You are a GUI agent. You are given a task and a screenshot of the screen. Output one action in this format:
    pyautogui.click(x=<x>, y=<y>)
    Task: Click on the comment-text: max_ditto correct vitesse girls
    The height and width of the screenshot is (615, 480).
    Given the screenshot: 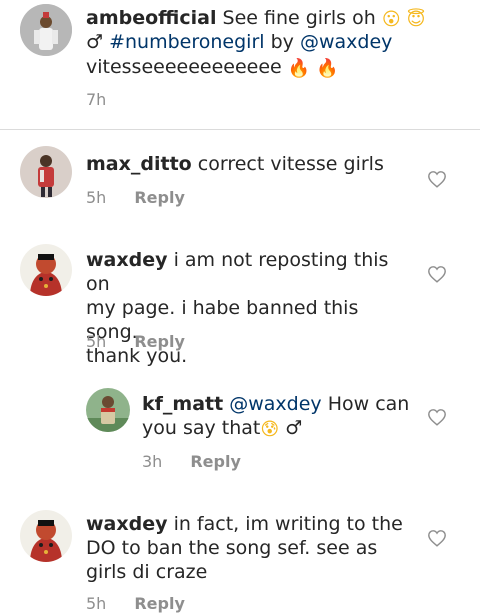 What is the action you would take?
    pyautogui.click(x=251, y=164)
    